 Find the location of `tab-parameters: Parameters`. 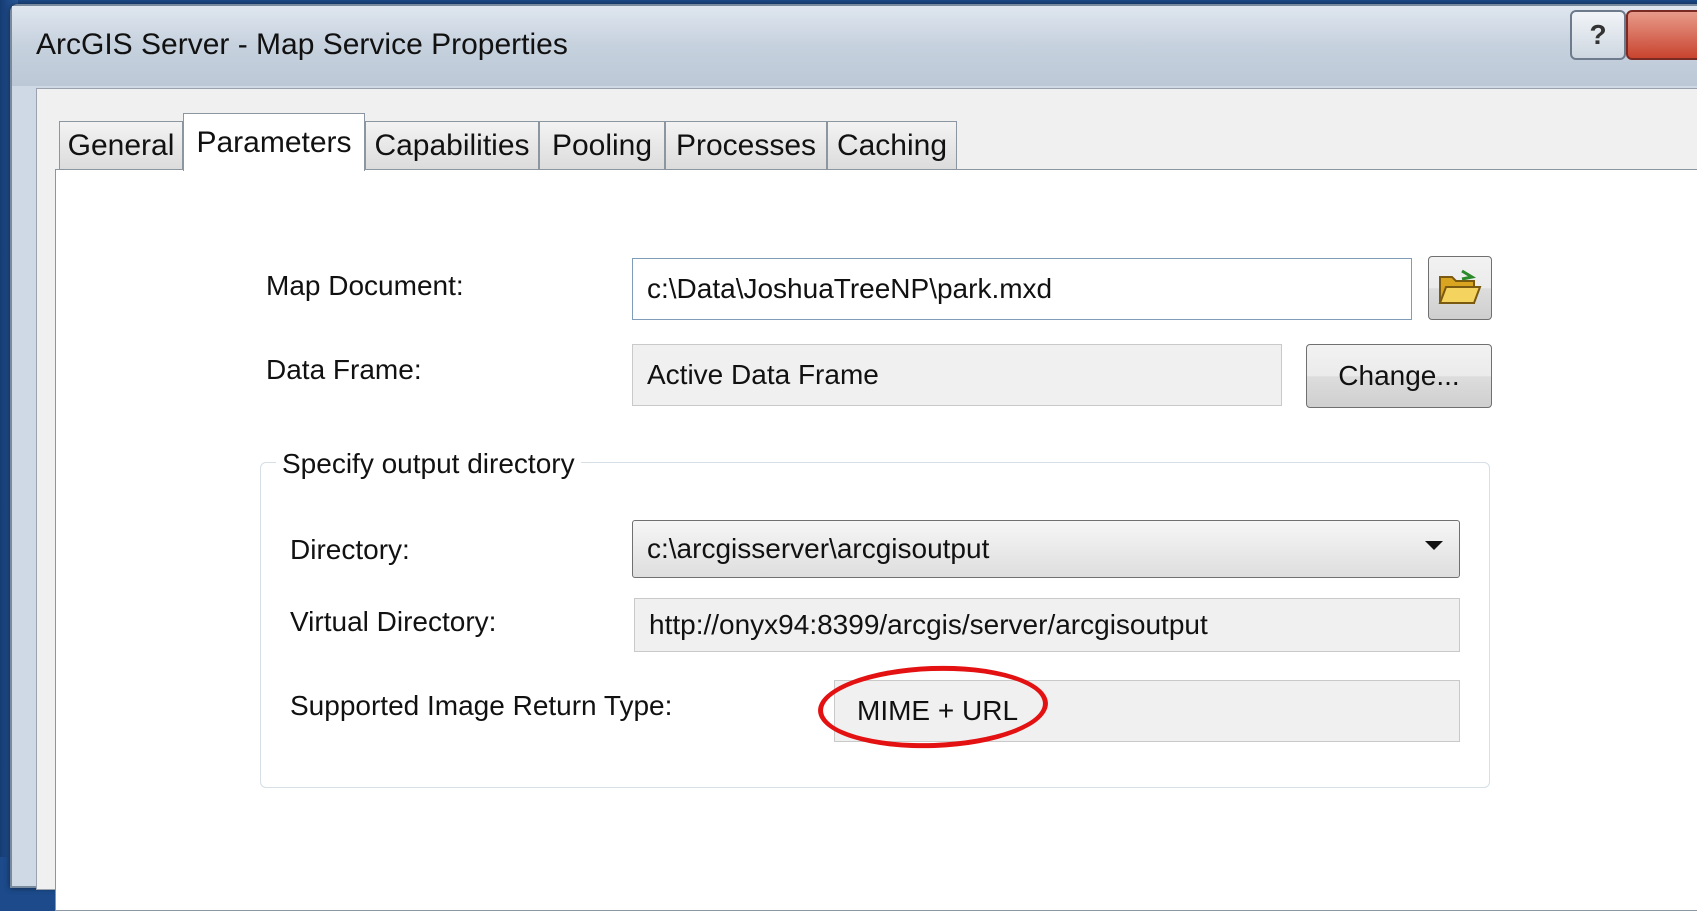

tab-parameters: Parameters is located at coordinates (274, 142).